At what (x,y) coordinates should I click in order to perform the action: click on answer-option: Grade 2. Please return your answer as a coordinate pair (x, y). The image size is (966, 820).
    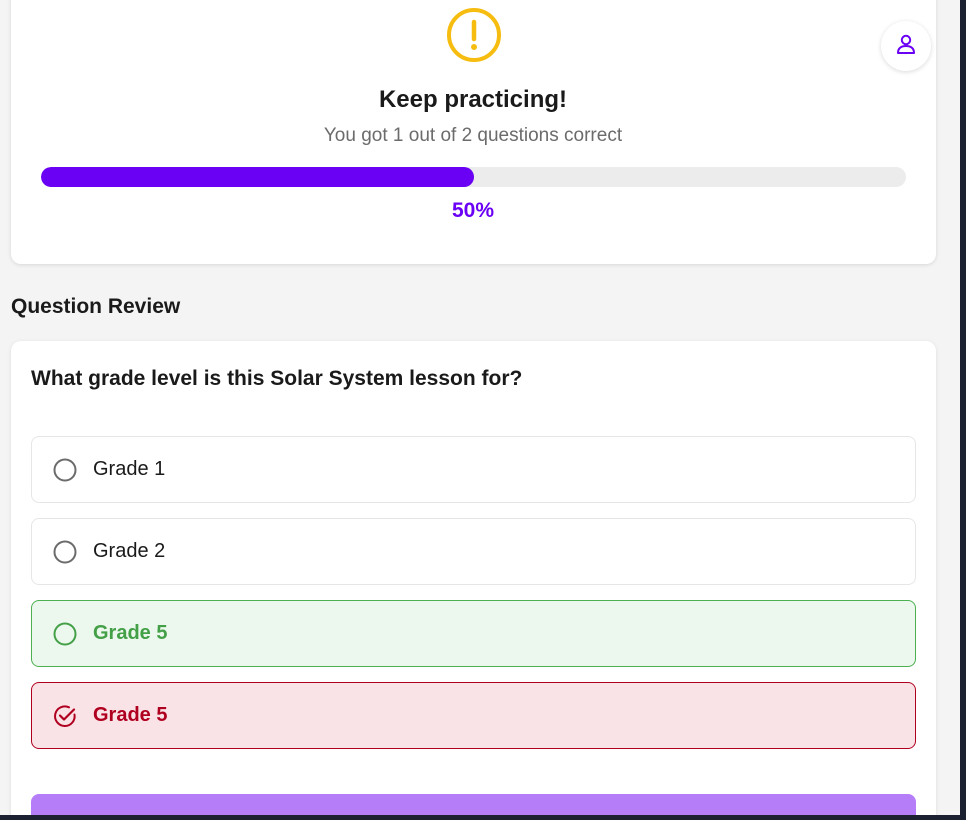
    Looking at the image, I should click on (473, 551).